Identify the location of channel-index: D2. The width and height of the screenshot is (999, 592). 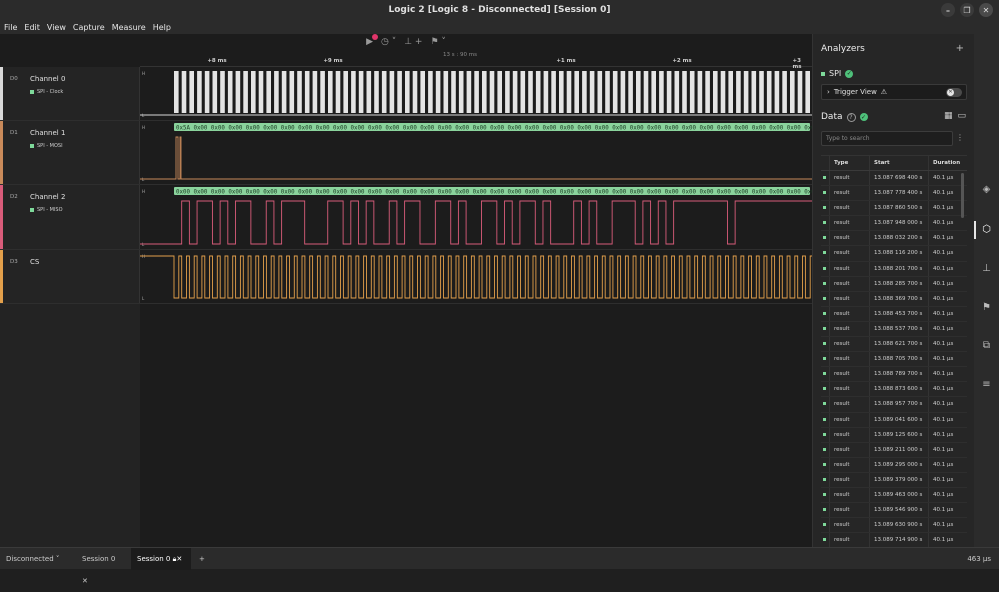
(14, 197).